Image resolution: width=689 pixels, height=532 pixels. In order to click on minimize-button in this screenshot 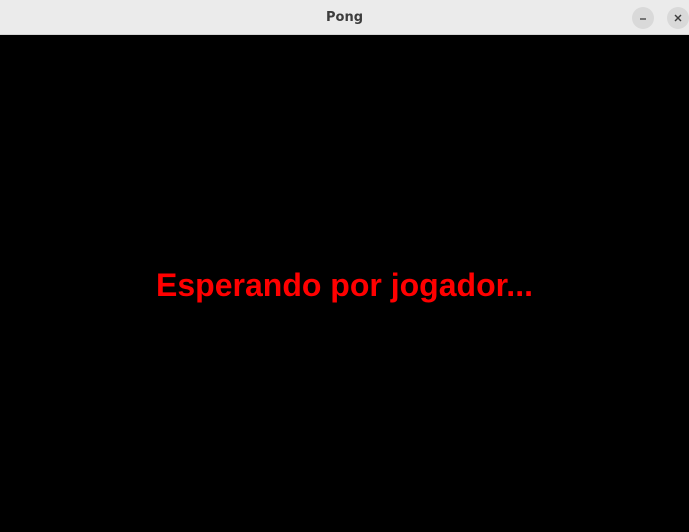, I will do `click(643, 18)`.